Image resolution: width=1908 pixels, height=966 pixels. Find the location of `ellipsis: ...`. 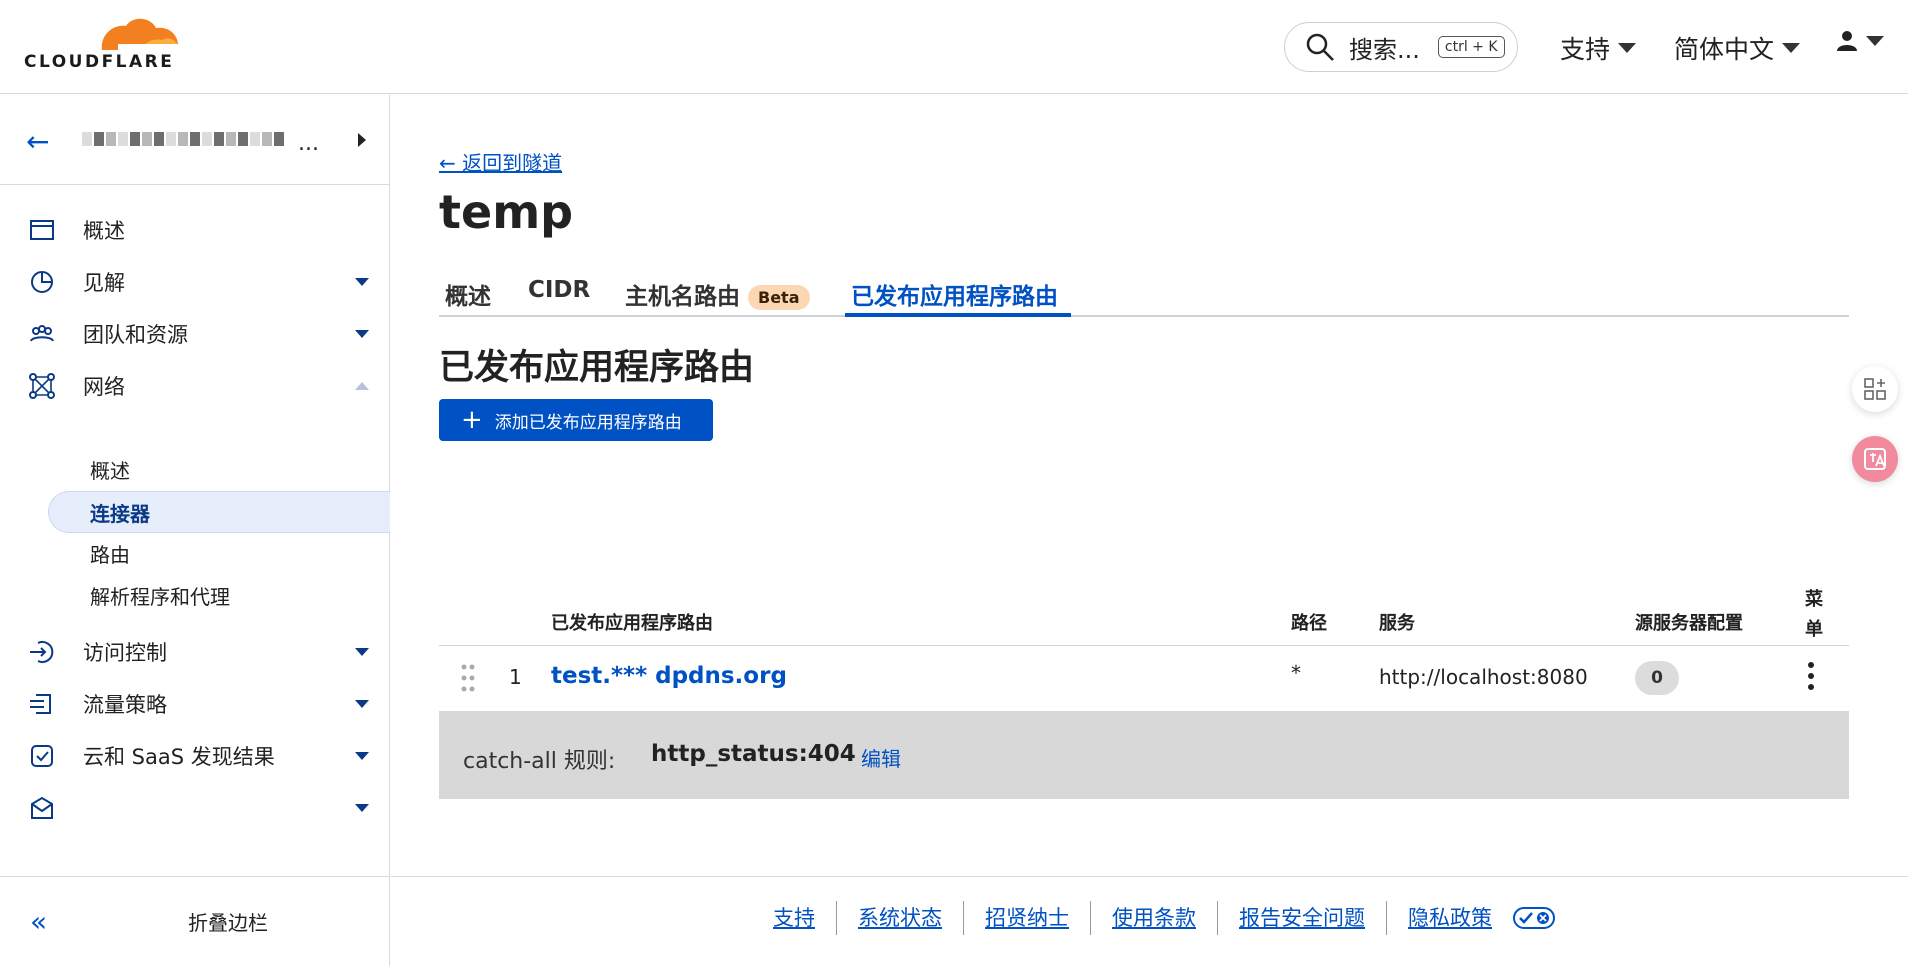

ellipsis: ... is located at coordinates (308, 143).